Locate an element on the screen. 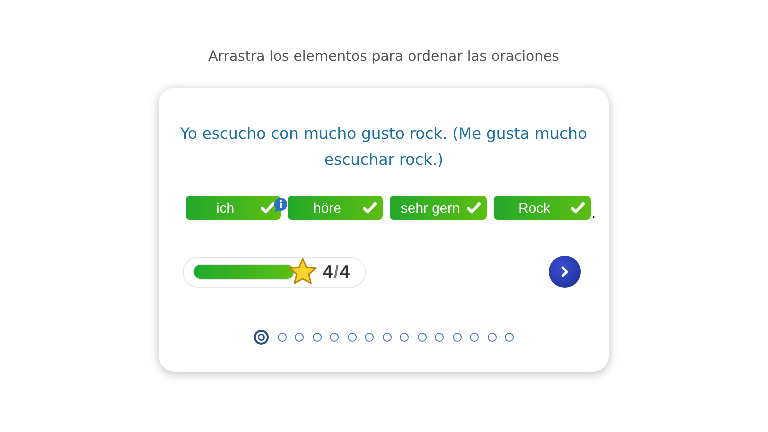 The width and height of the screenshot is (768, 432). word-chip: höre is located at coordinates (336, 208).